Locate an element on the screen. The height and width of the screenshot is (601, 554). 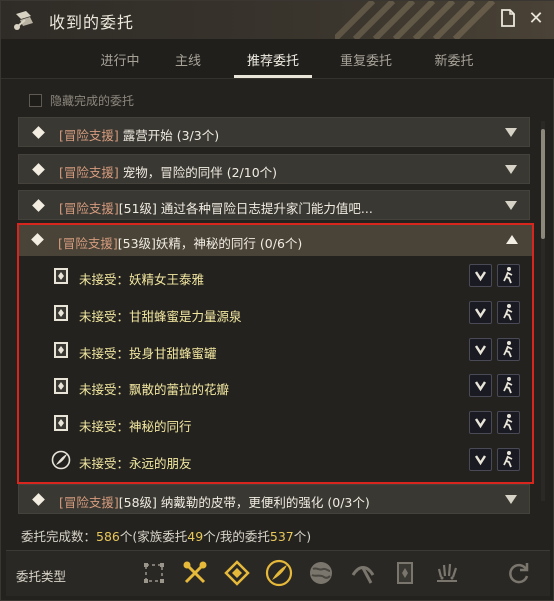
tab-main: 主线 is located at coordinates (188, 59).